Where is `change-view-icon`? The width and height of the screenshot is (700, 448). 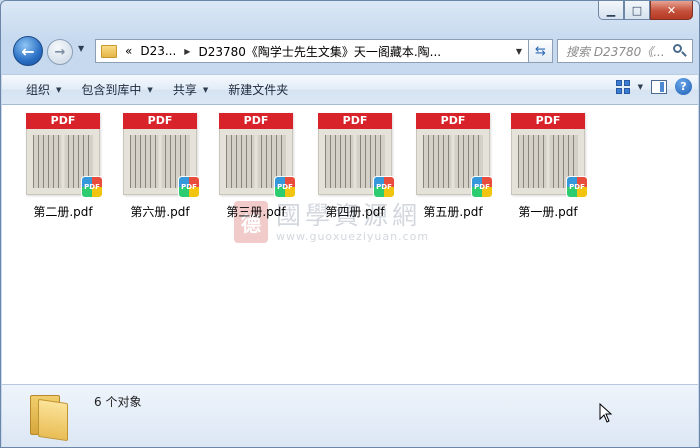 change-view-icon is located at coordinates (622, 86).